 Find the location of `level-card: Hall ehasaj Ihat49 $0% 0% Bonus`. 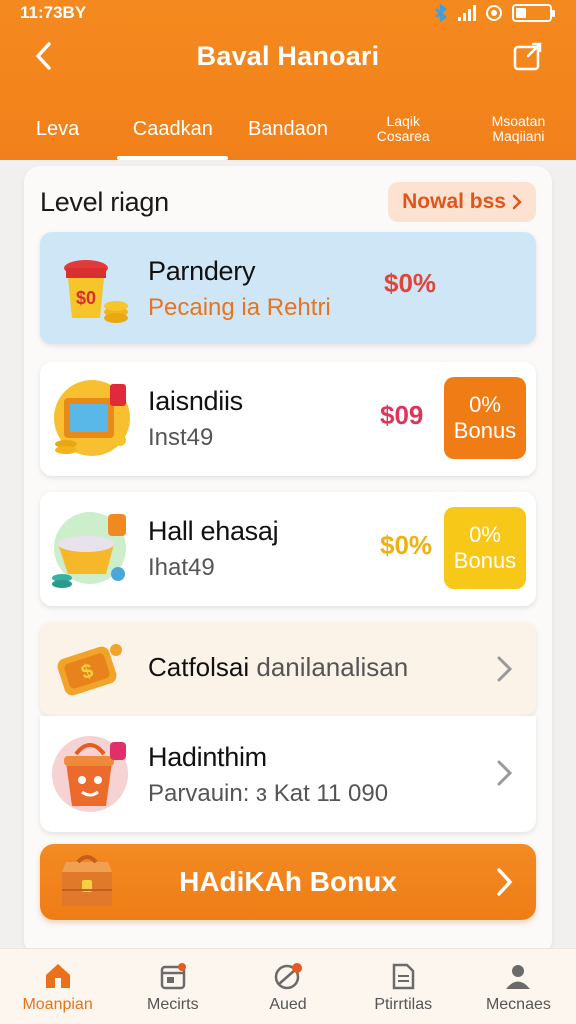

level-card: Hall ehasaj Ihat49 $0% 0% Bonus is located at coordinates (288, 549).